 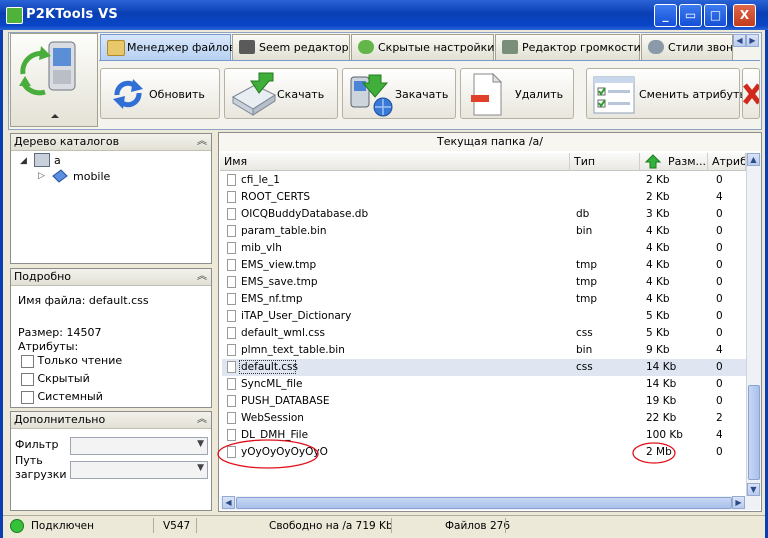 I want to click on scroll-thumb, so click(x=754, y=432).